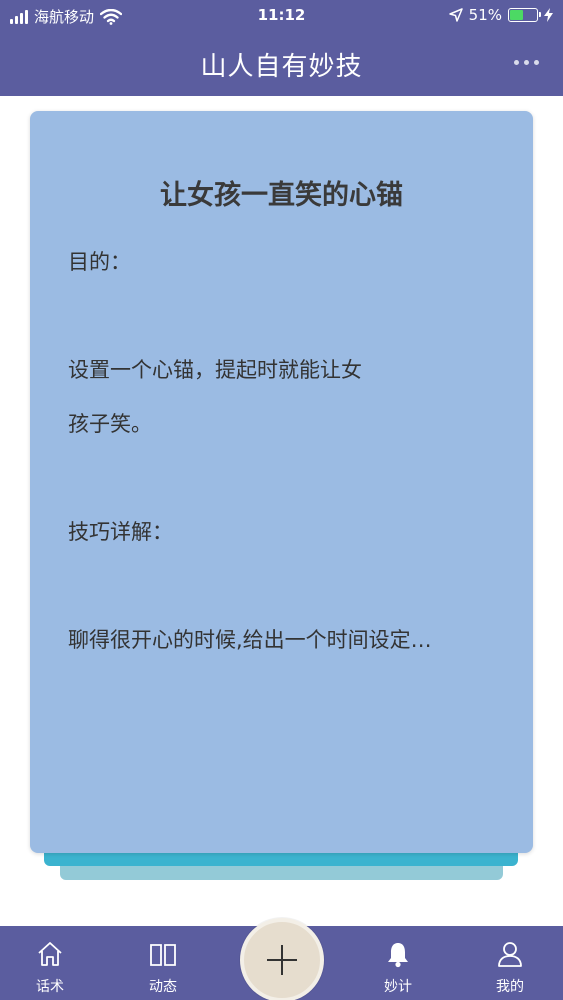 The width and height of the screenshot is (563, 1000). I want to click on tab-wode: 我的, so click(510, 963).